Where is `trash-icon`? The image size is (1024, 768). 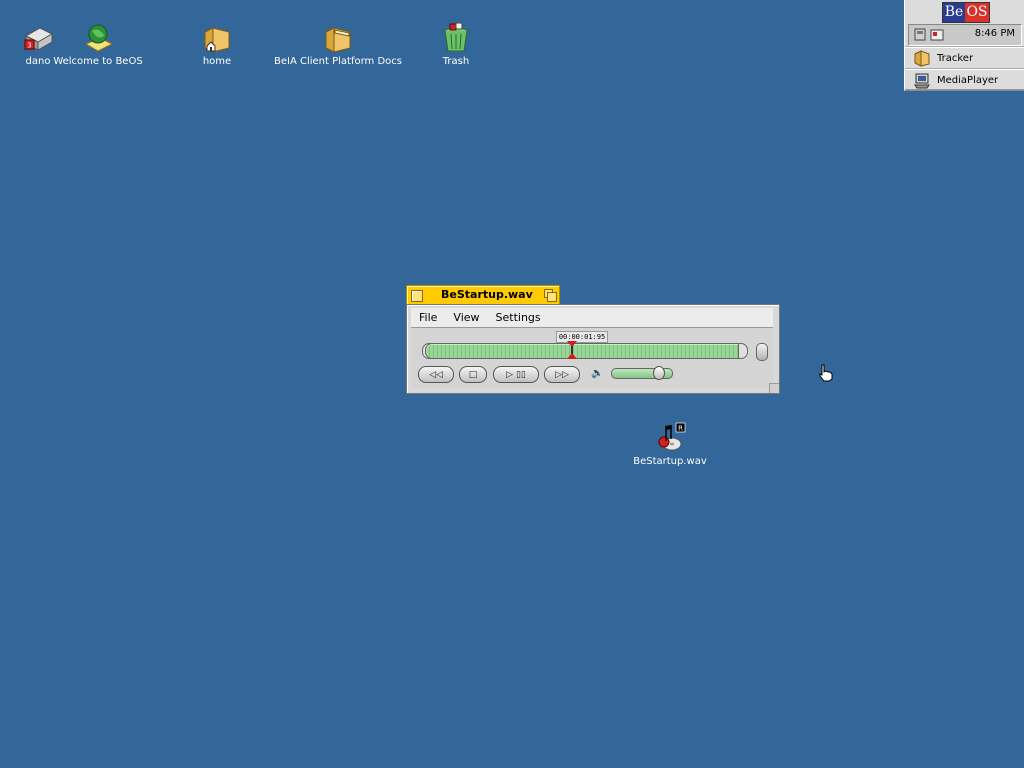 trash-icon is located at coordinates (456, 38).